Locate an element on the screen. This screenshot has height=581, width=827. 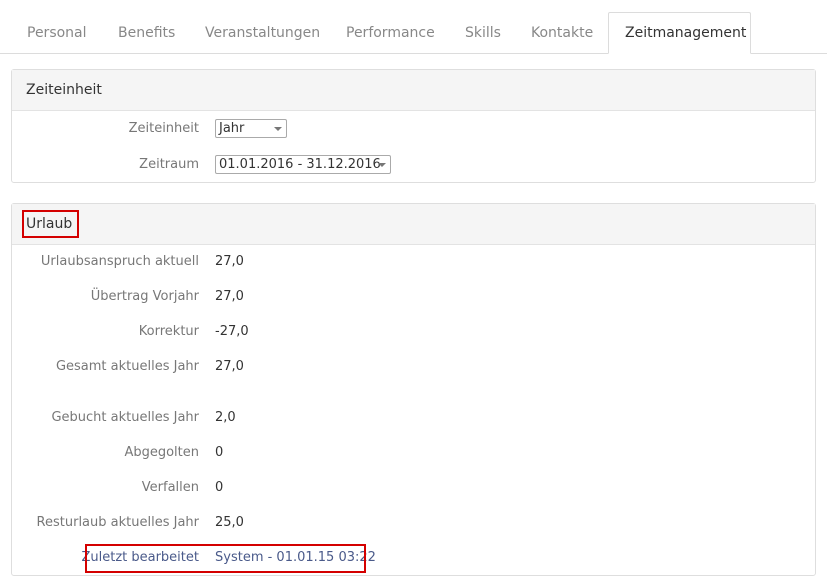
row-label: Urlaubsanspruch aktuell is located at coordinates (119, 261).